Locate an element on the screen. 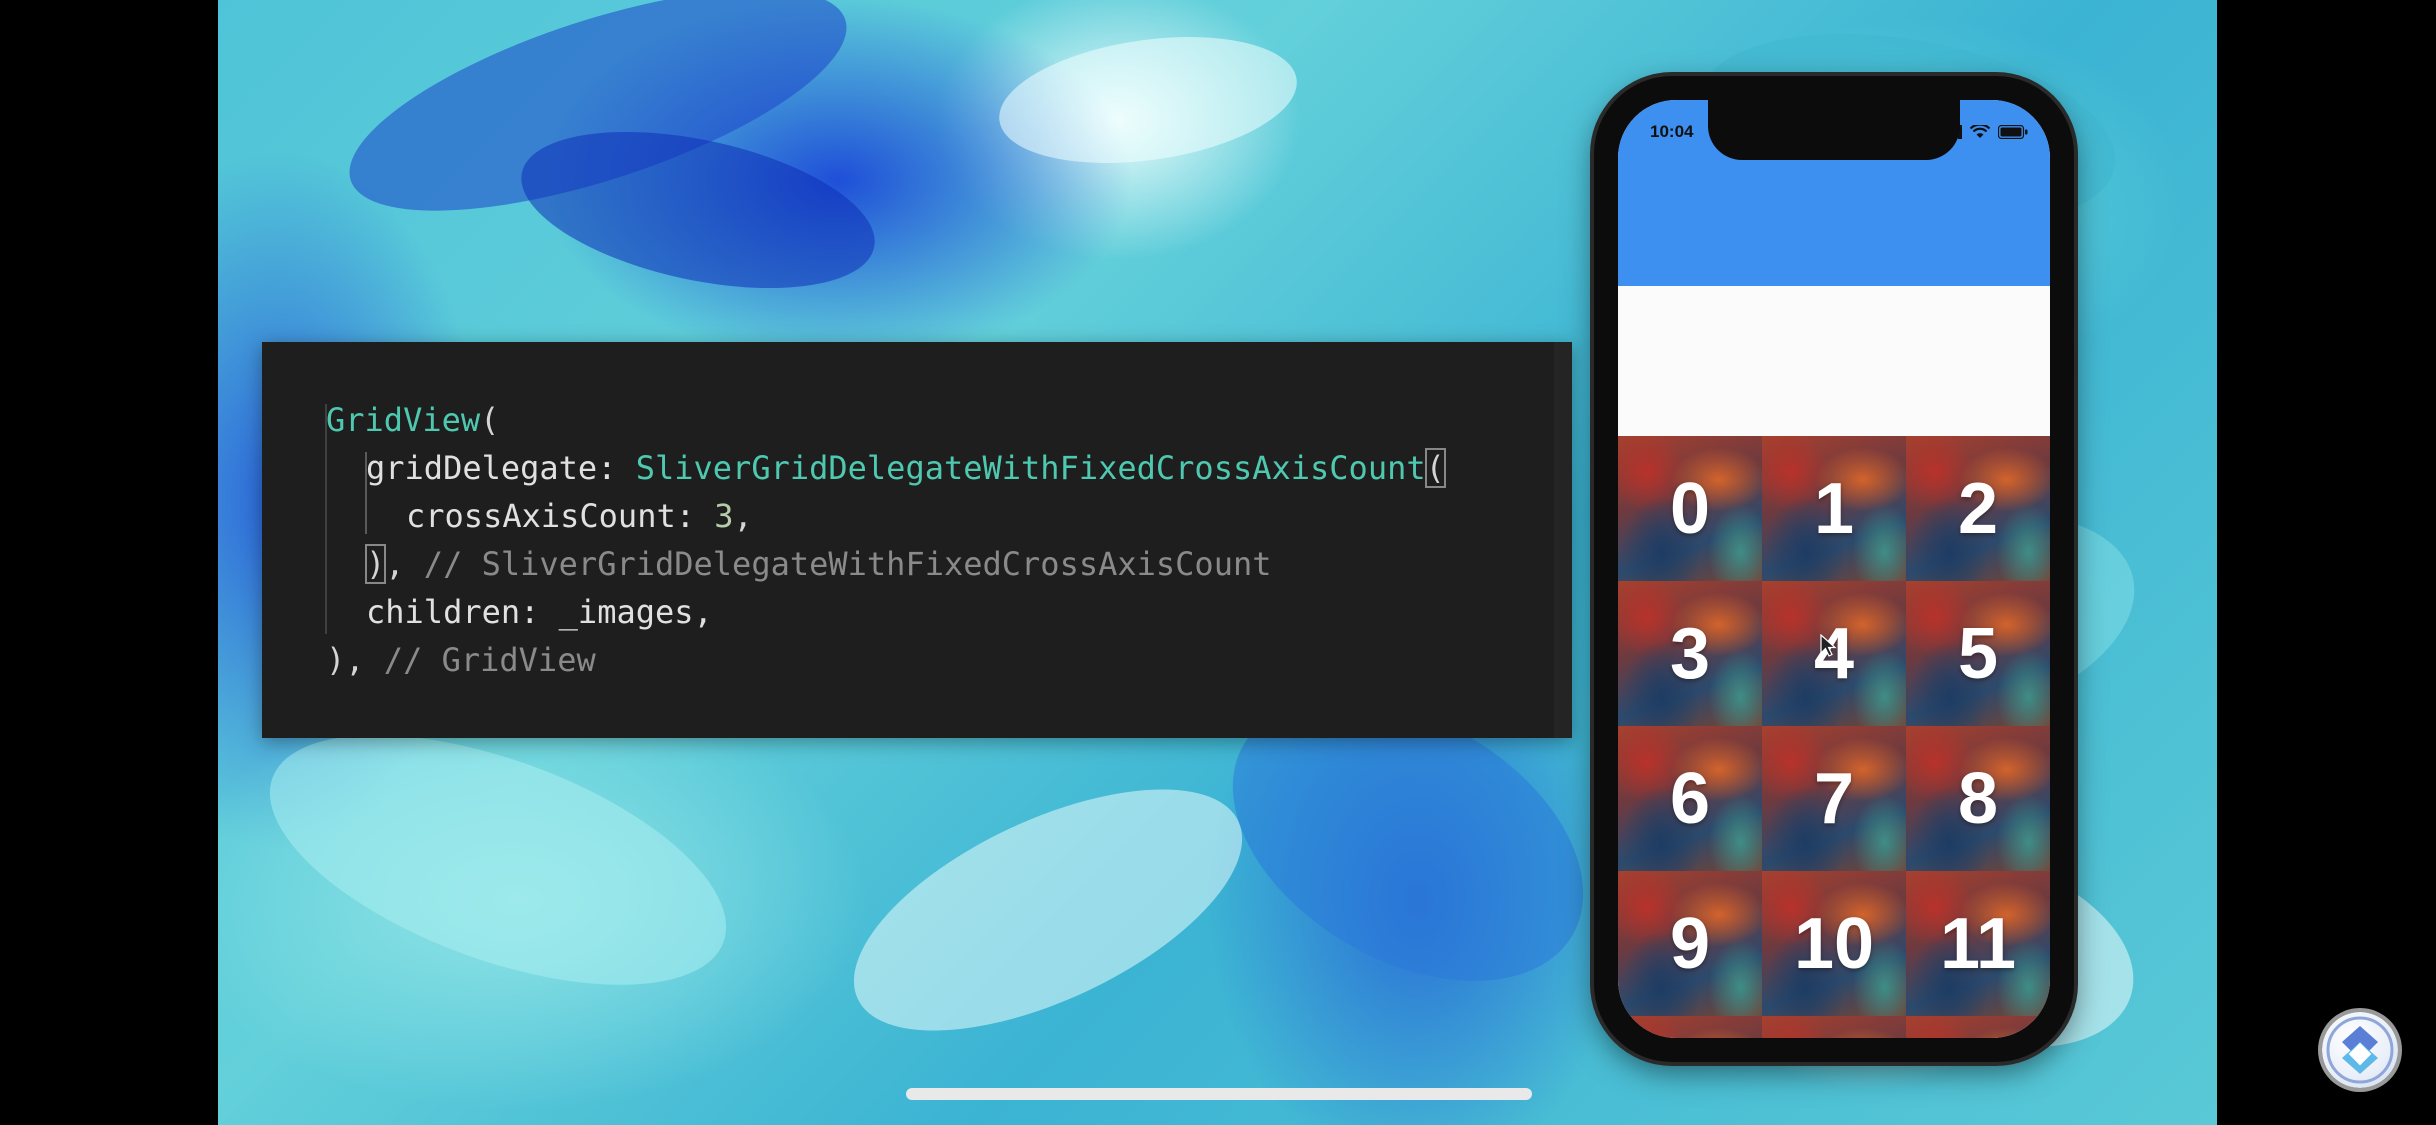  grid-tile: 6 is located at coordinates (1690, 798).